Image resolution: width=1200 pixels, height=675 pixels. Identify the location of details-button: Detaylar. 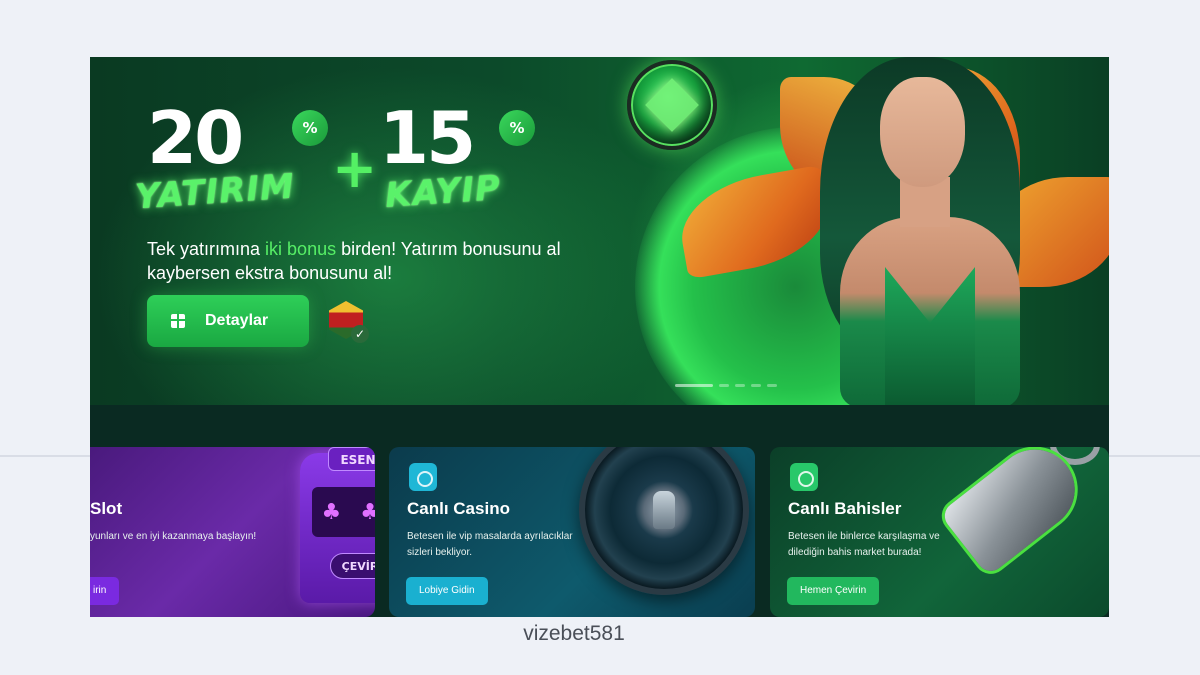
(228, 321).